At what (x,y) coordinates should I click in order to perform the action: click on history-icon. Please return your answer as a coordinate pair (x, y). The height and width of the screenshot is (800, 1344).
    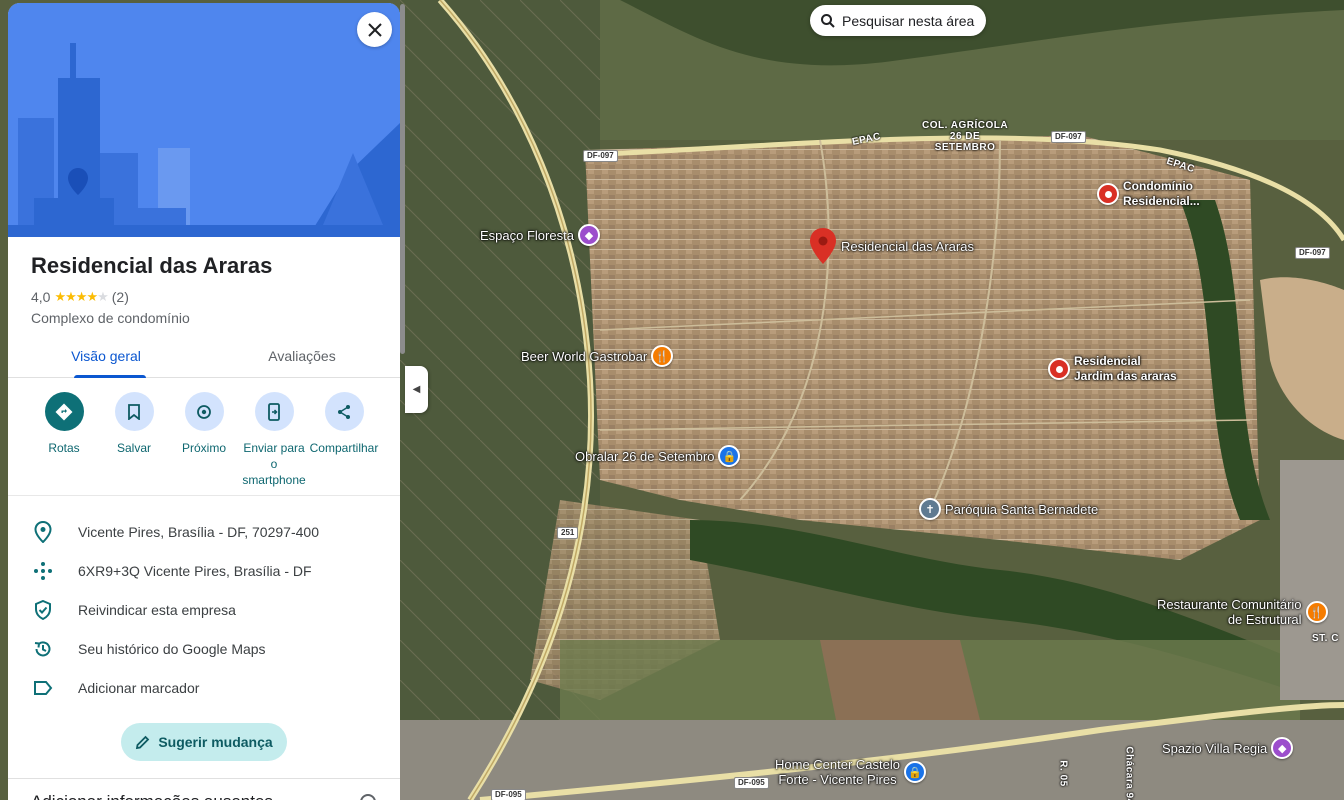
    Looking at the image, I should click on (42, 648).